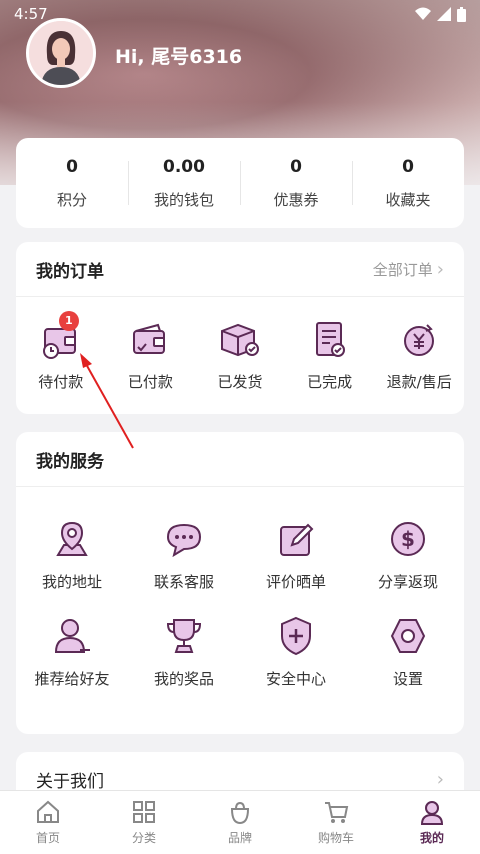 The height and width of the screenshot is (854, 480). Describe the element at coordinates (61, 336) in the screenshot. I see `pending-payment-icon: 1` at that location.